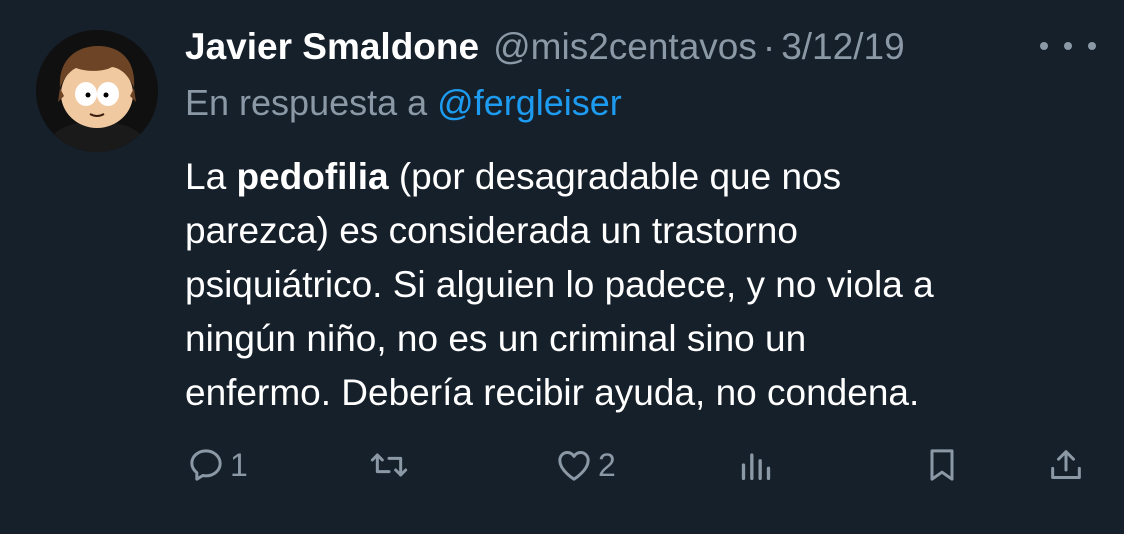  I want to click on share-button, so click(1066, 465).